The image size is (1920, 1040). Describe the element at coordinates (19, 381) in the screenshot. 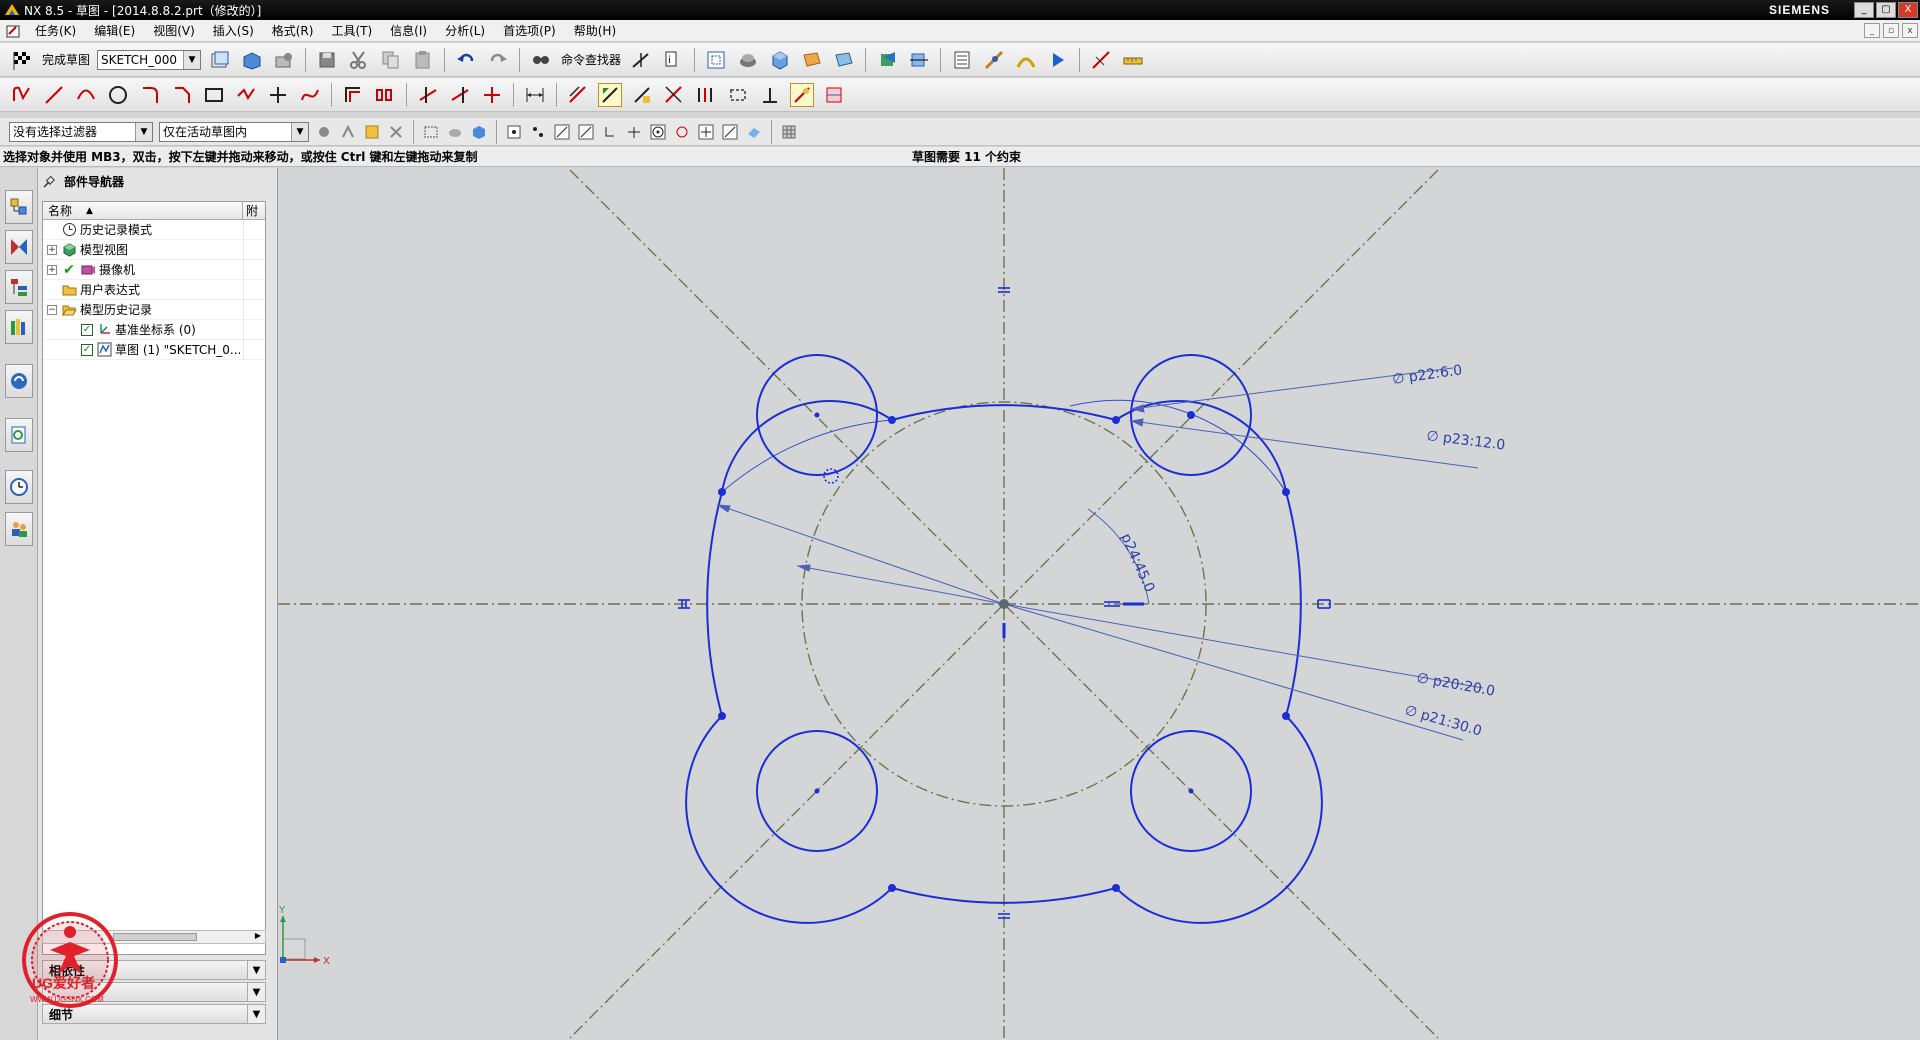

I see `hd3d-tools-tab` at that location.